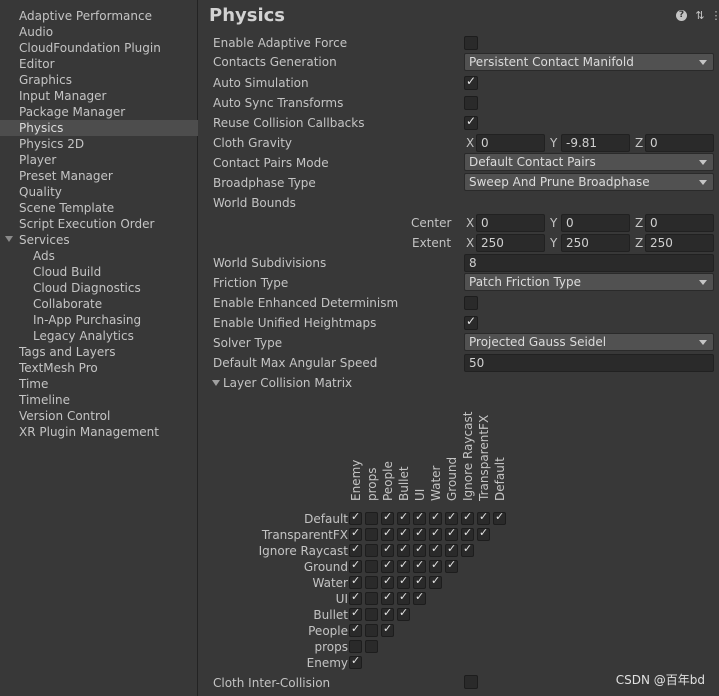 The image size is (719, 696). Describe the element at coordinates (99, 144) in the screenshot. I see `sidebar-item: Physics 2D` at that location.